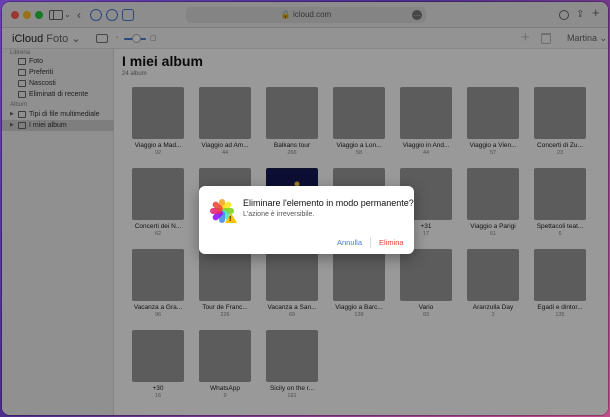  I want to click on cancel-button: Annulla, so click(349, 242).